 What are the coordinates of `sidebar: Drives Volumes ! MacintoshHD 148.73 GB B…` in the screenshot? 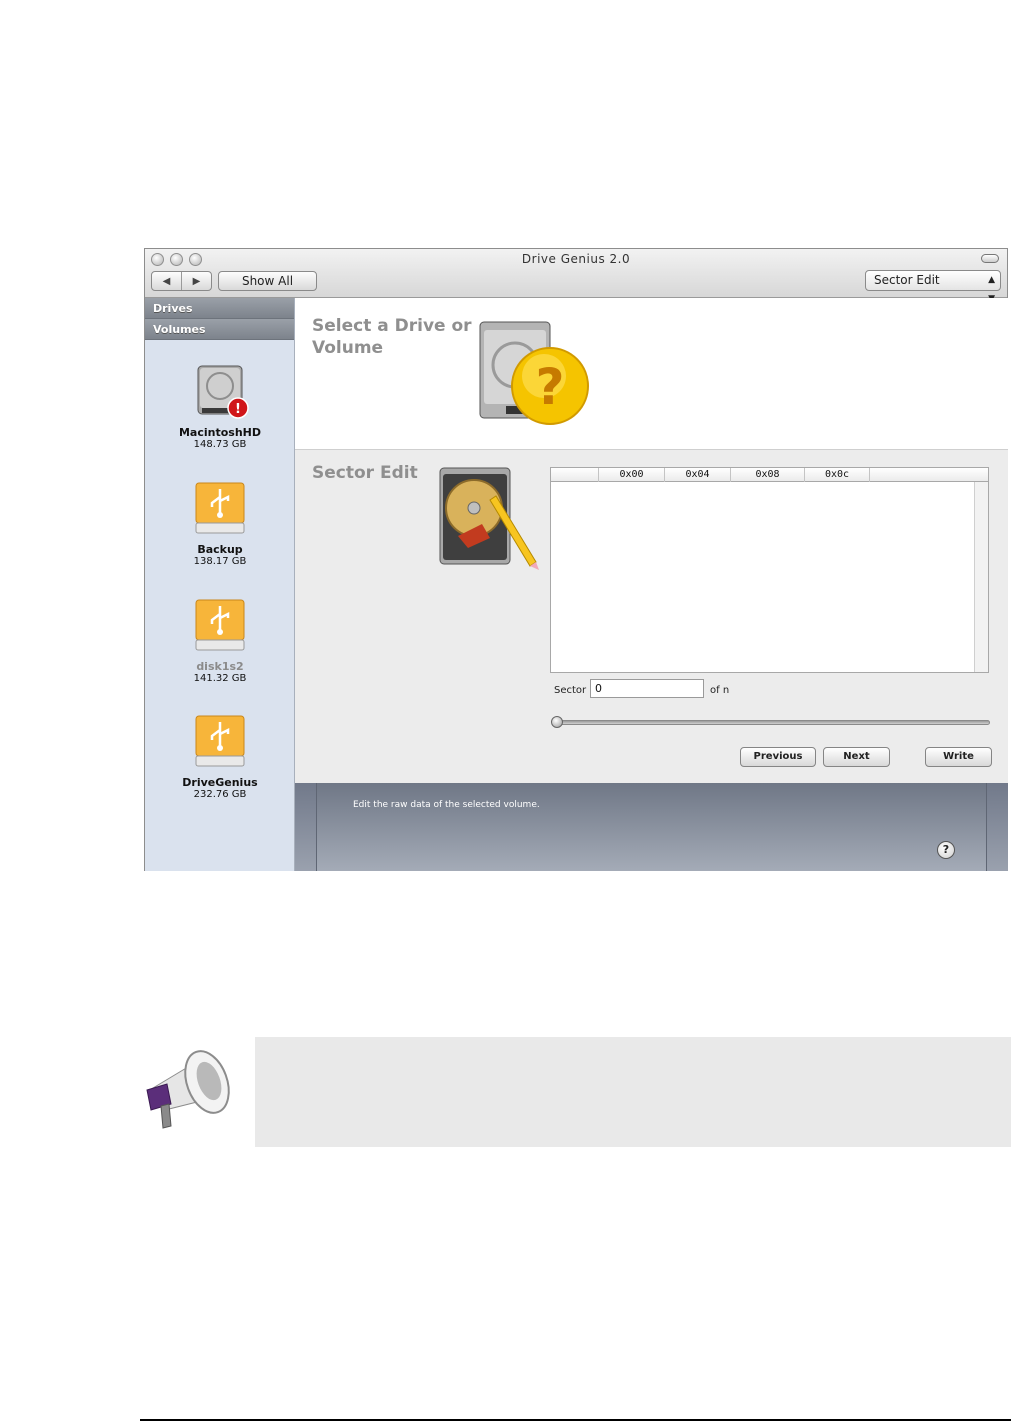 It's located at (220, 584).